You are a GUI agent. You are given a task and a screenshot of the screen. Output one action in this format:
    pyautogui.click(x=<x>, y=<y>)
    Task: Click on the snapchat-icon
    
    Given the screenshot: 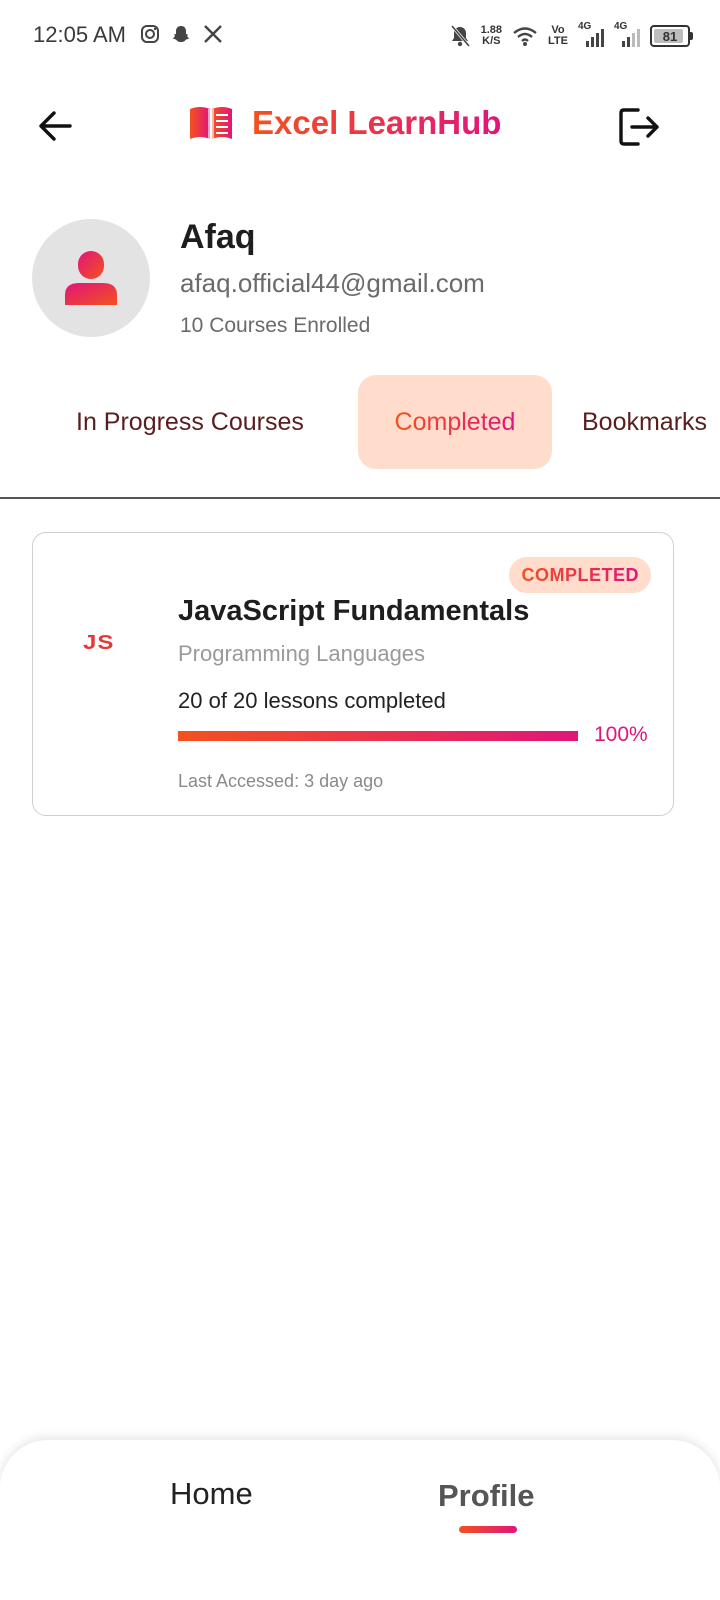 What is the action you would take?
    pyautogui.click(x=181, y=34)
    